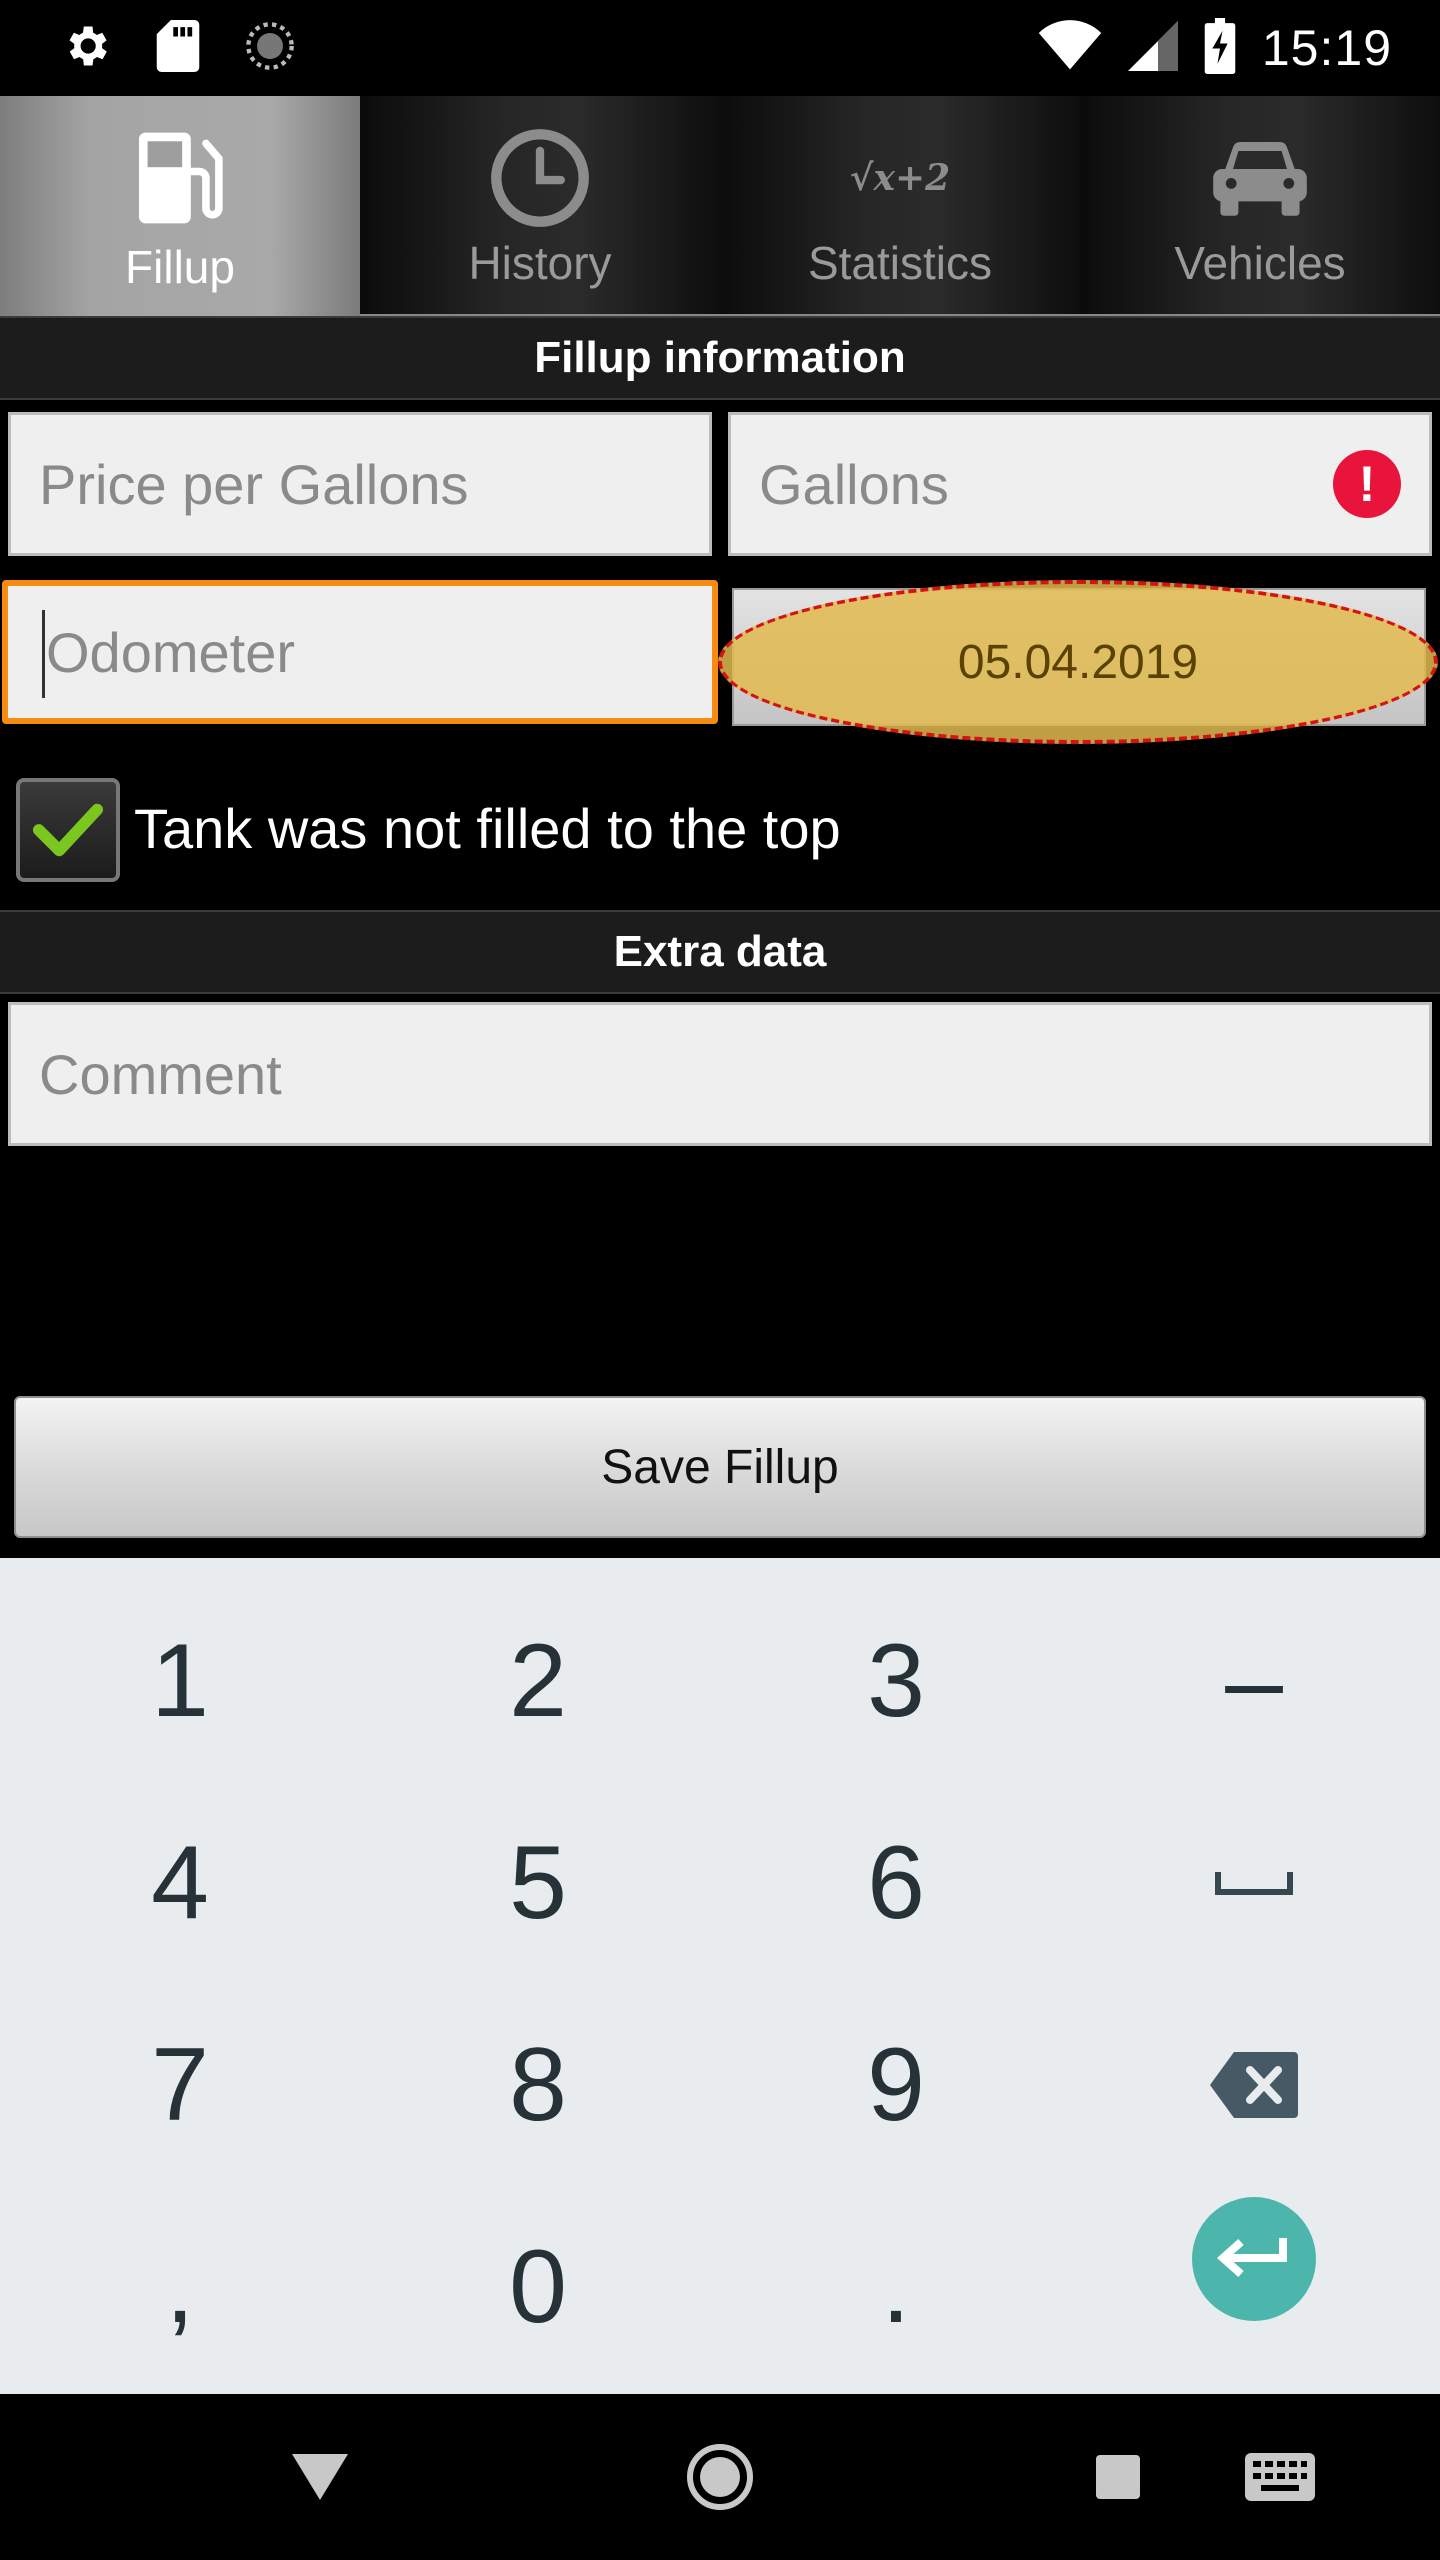 The width and height of the screenshot is (1440, 2560). I want to click on key-9: 9, so click(896, 2085).